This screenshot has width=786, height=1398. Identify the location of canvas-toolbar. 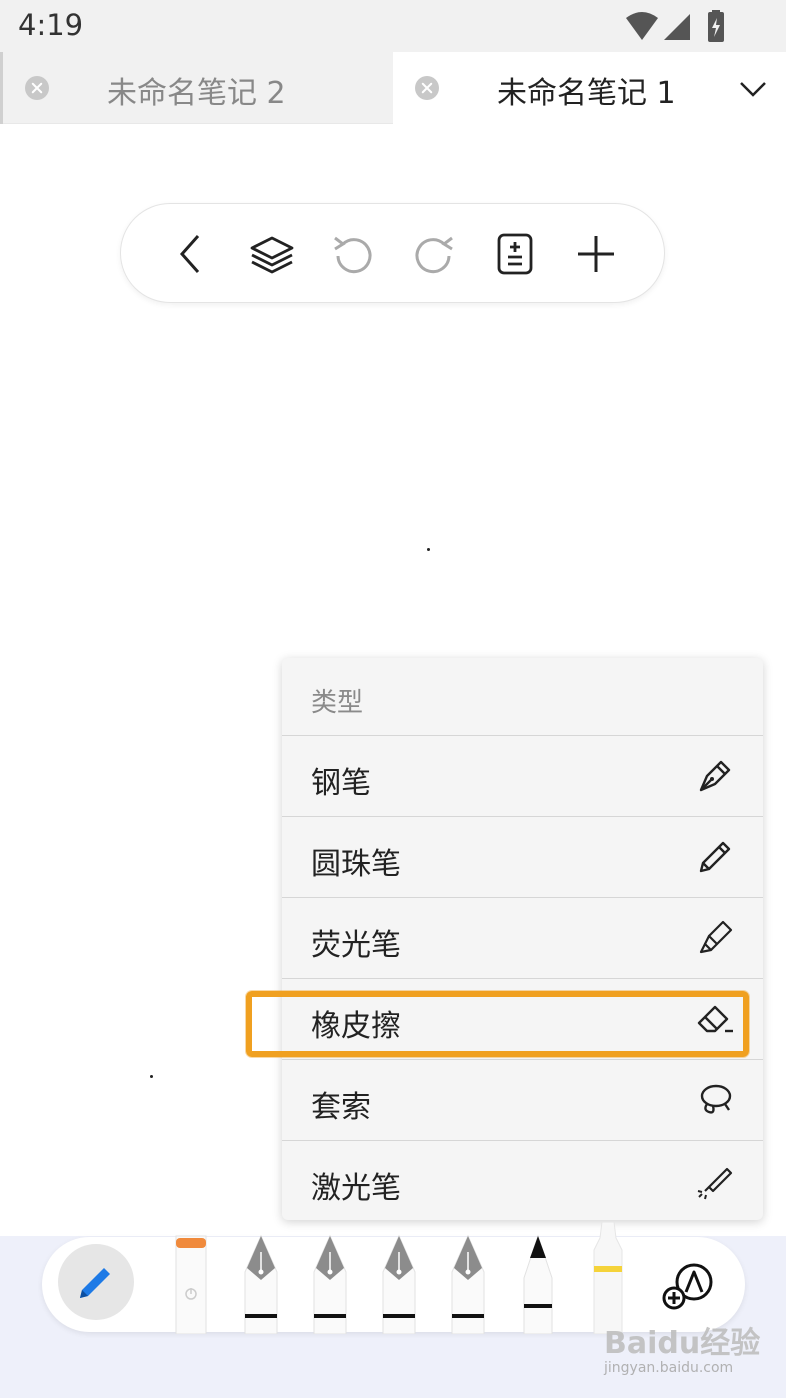
(392, 253).